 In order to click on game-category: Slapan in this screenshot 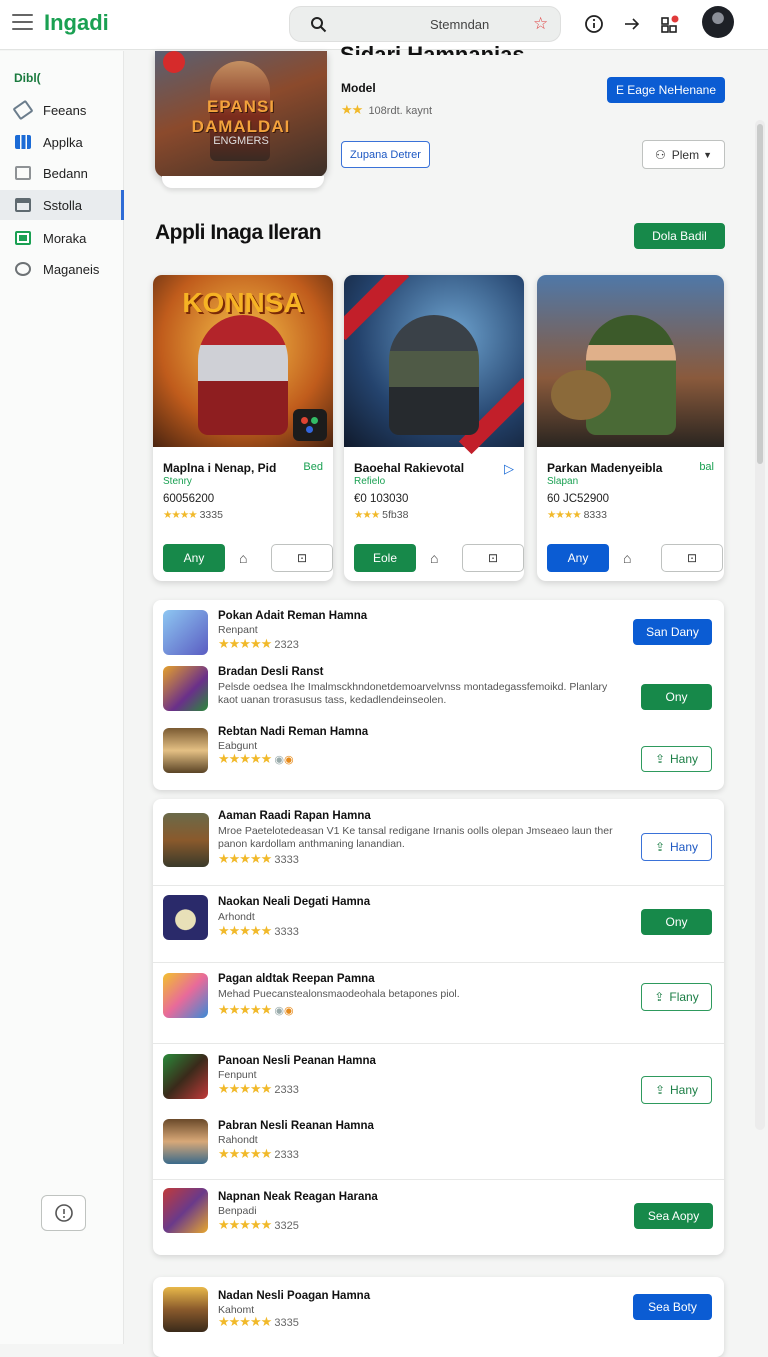, I will do `click(563, 481)`.